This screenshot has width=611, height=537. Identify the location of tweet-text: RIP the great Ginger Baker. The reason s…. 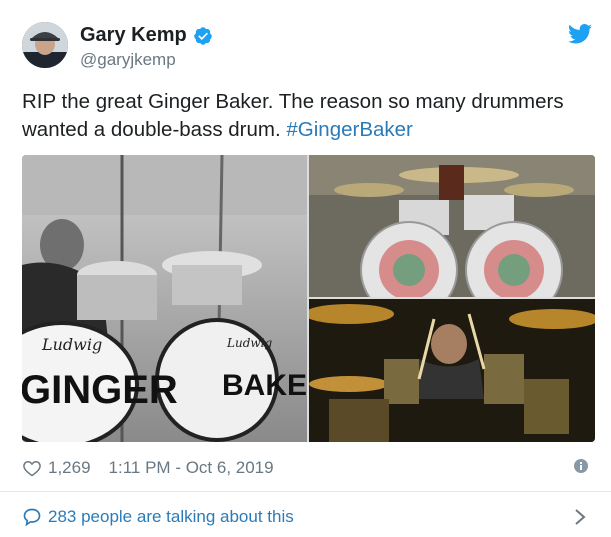
(307, 116).